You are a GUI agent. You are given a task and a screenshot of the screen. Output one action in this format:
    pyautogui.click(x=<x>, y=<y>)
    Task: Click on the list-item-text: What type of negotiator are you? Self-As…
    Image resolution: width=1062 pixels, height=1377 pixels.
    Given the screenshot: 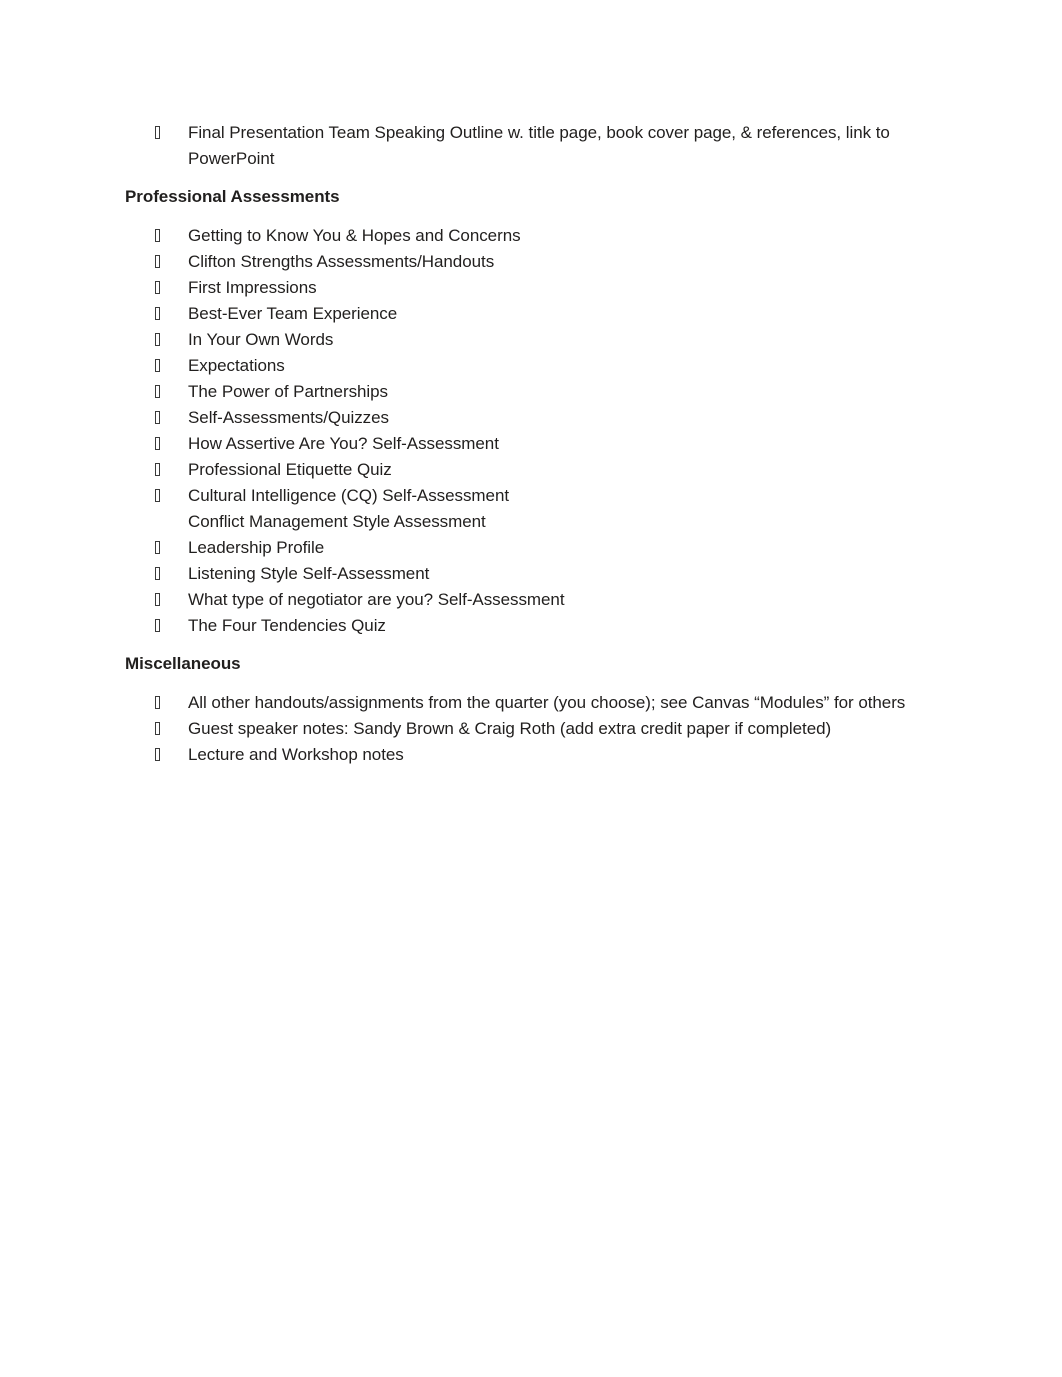 What is the action you would take?
    pyautogui.click(x=376, y=599)
    